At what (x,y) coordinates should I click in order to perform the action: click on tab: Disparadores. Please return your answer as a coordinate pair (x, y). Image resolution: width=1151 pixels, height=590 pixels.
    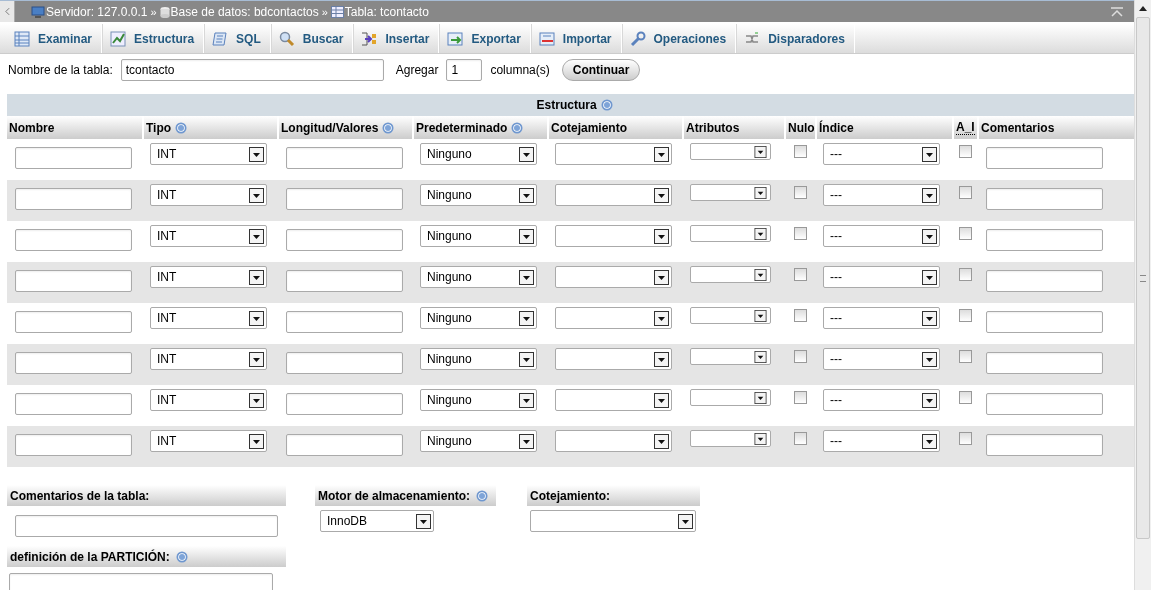
    Looking at the image, I should click on (795, 38).